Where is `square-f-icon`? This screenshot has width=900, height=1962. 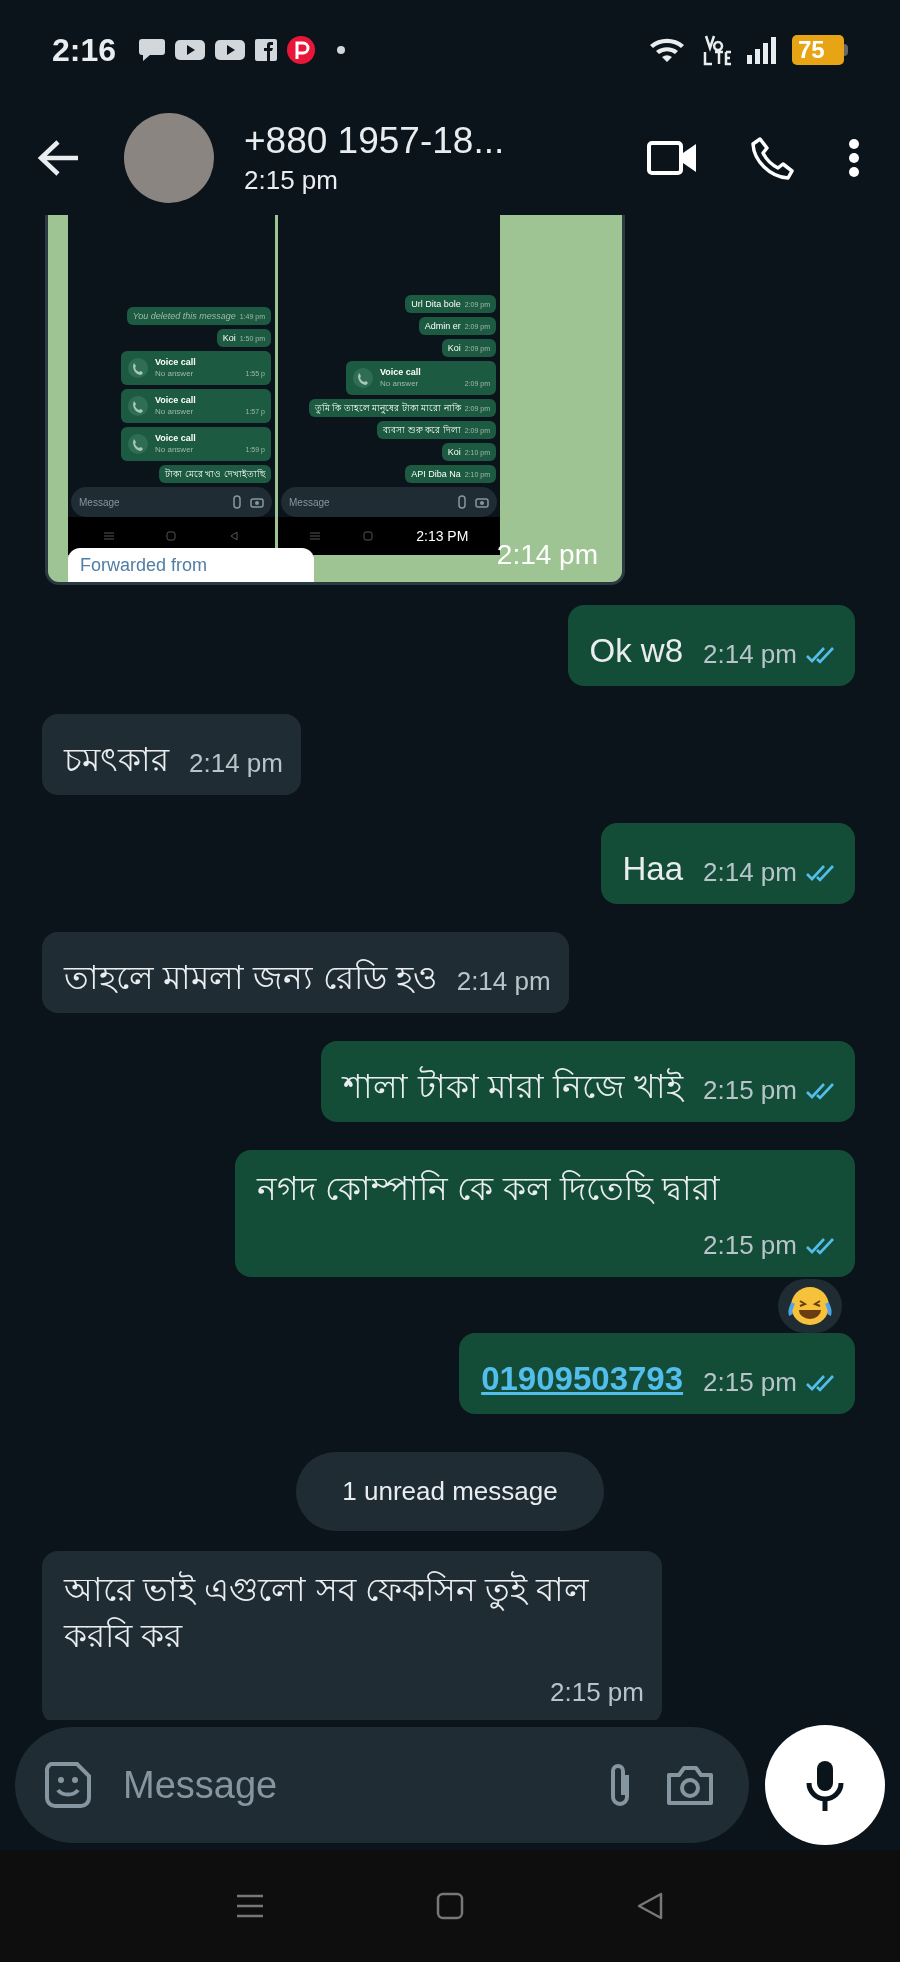 square-f-icon is located at coordinates (266, 50).